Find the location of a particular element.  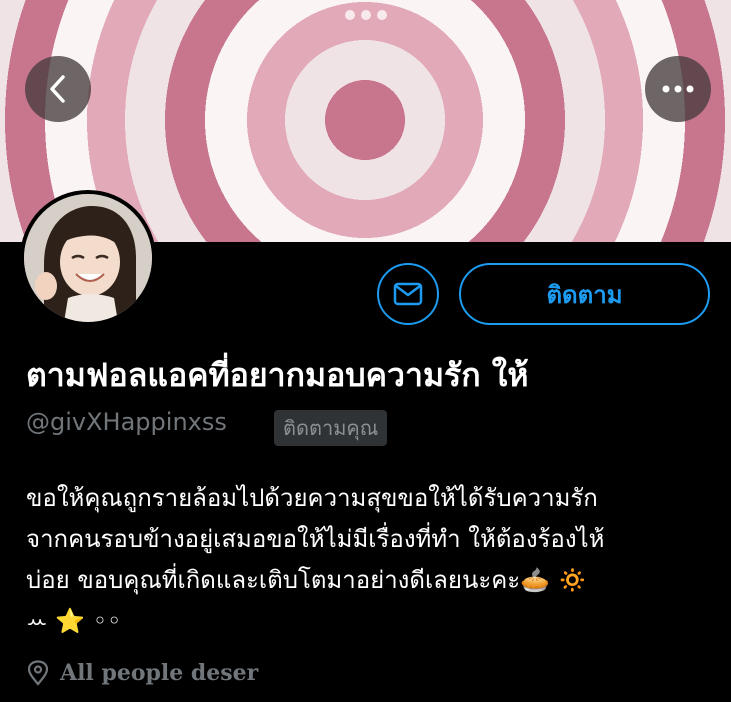

back-button is located at coordinates (58, 89).